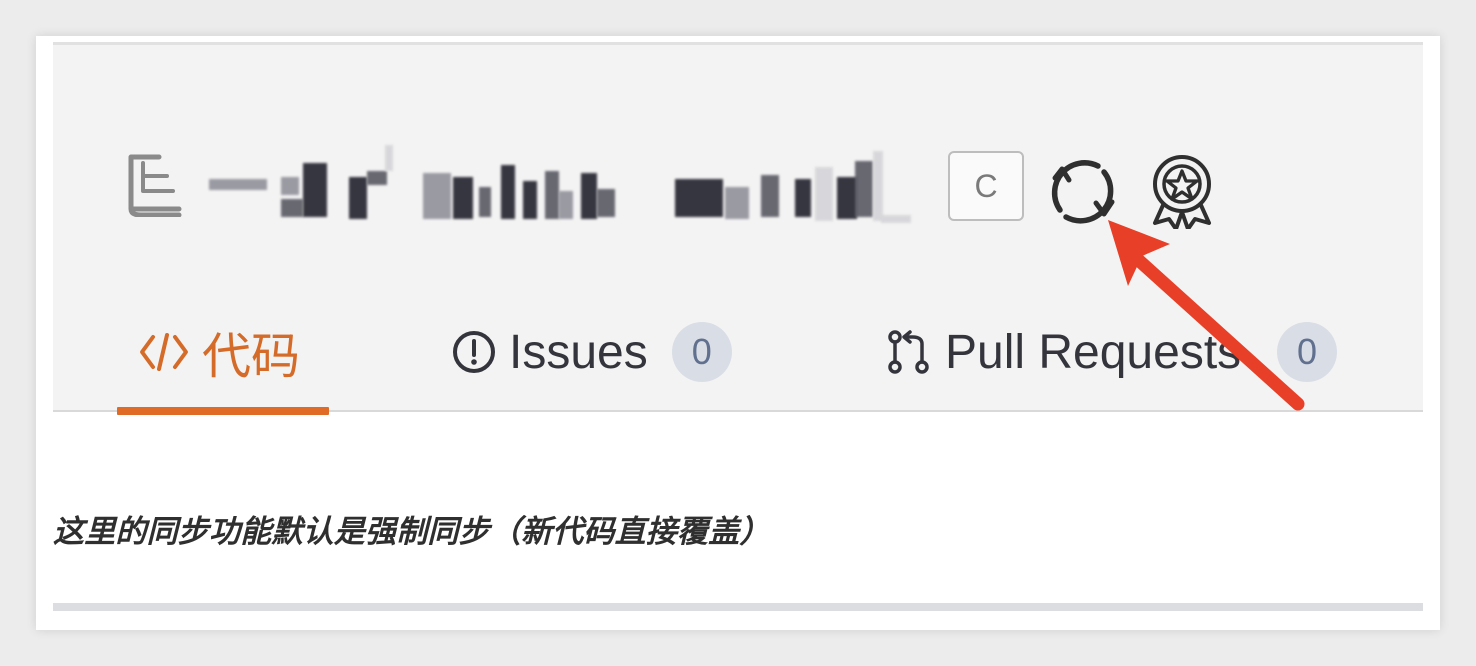 This screenshot has width=1476, height=666. I want to click on award-badge-icon, so click(1182, 191).